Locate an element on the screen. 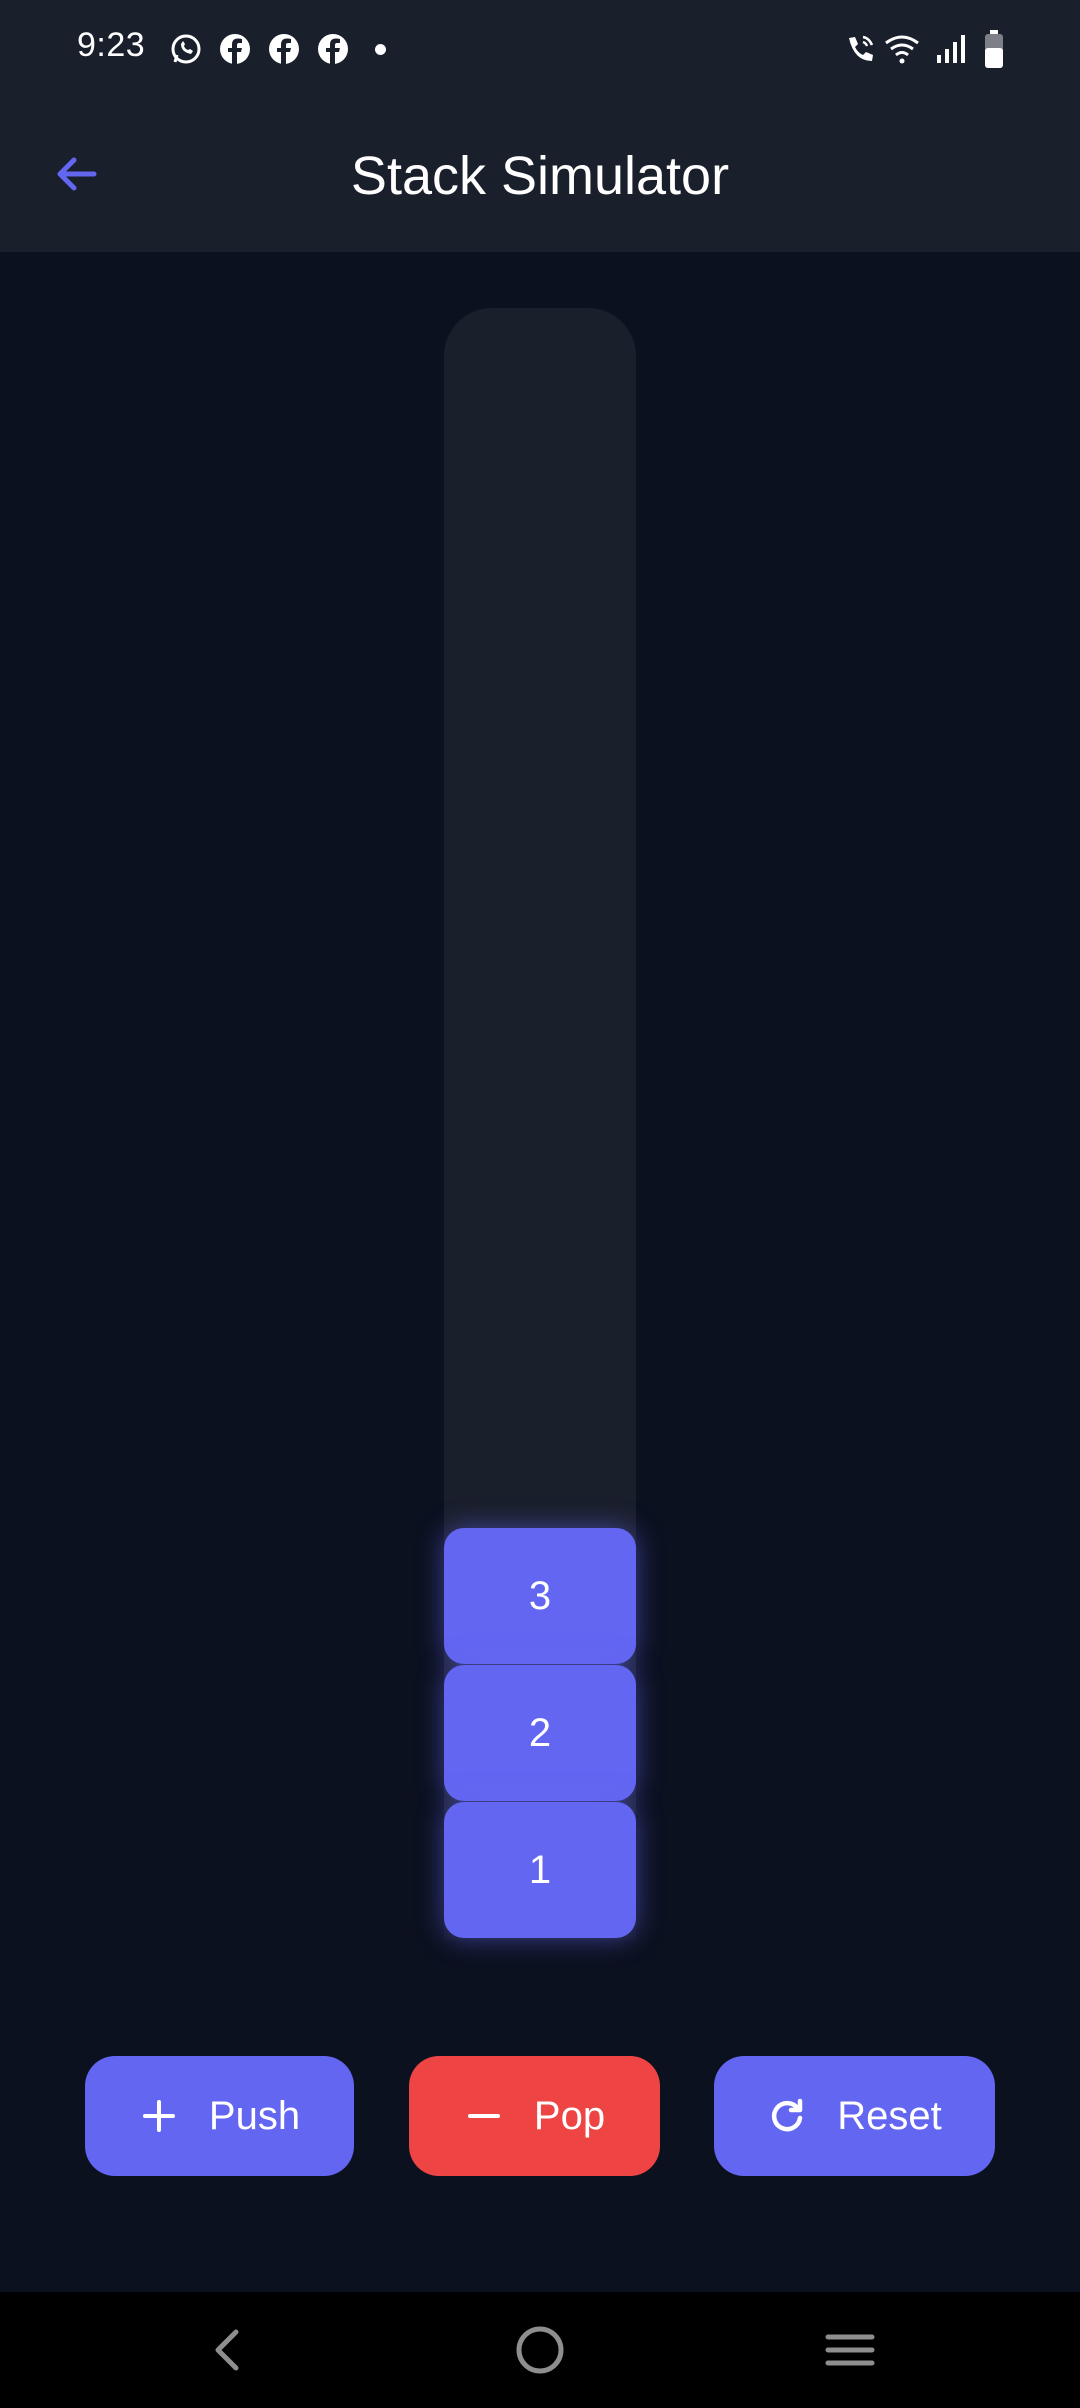 Image resolution: width=1080 pixels, height=2408 pixels. page-title: Stack Simulator is located at coordinates (540, 176).